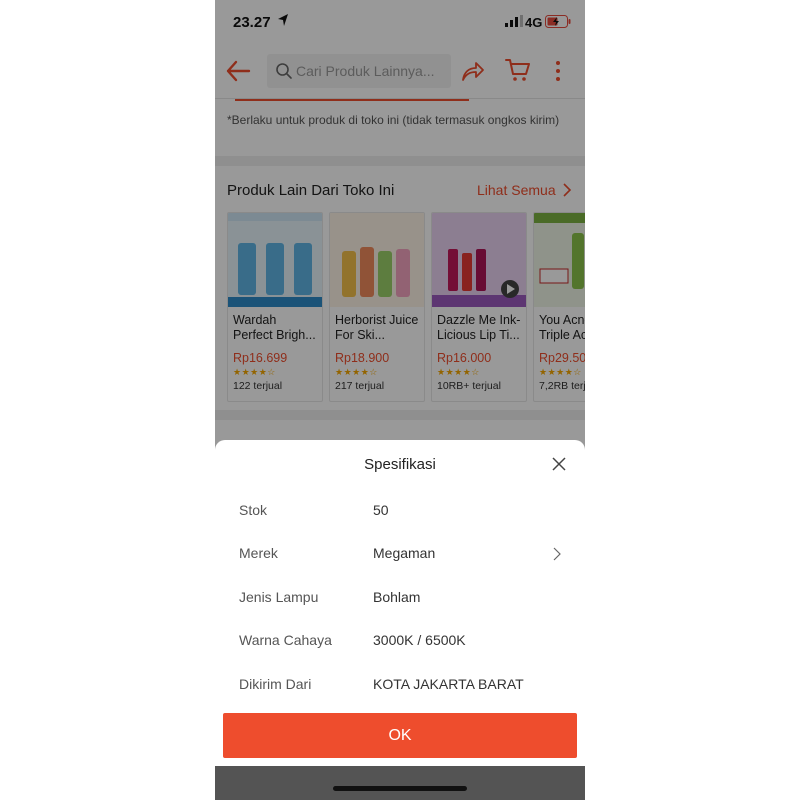  Describe the element at coordinates (400, 464) in the screenshot. I see `sheet-title: Spesifikasi` at that location.